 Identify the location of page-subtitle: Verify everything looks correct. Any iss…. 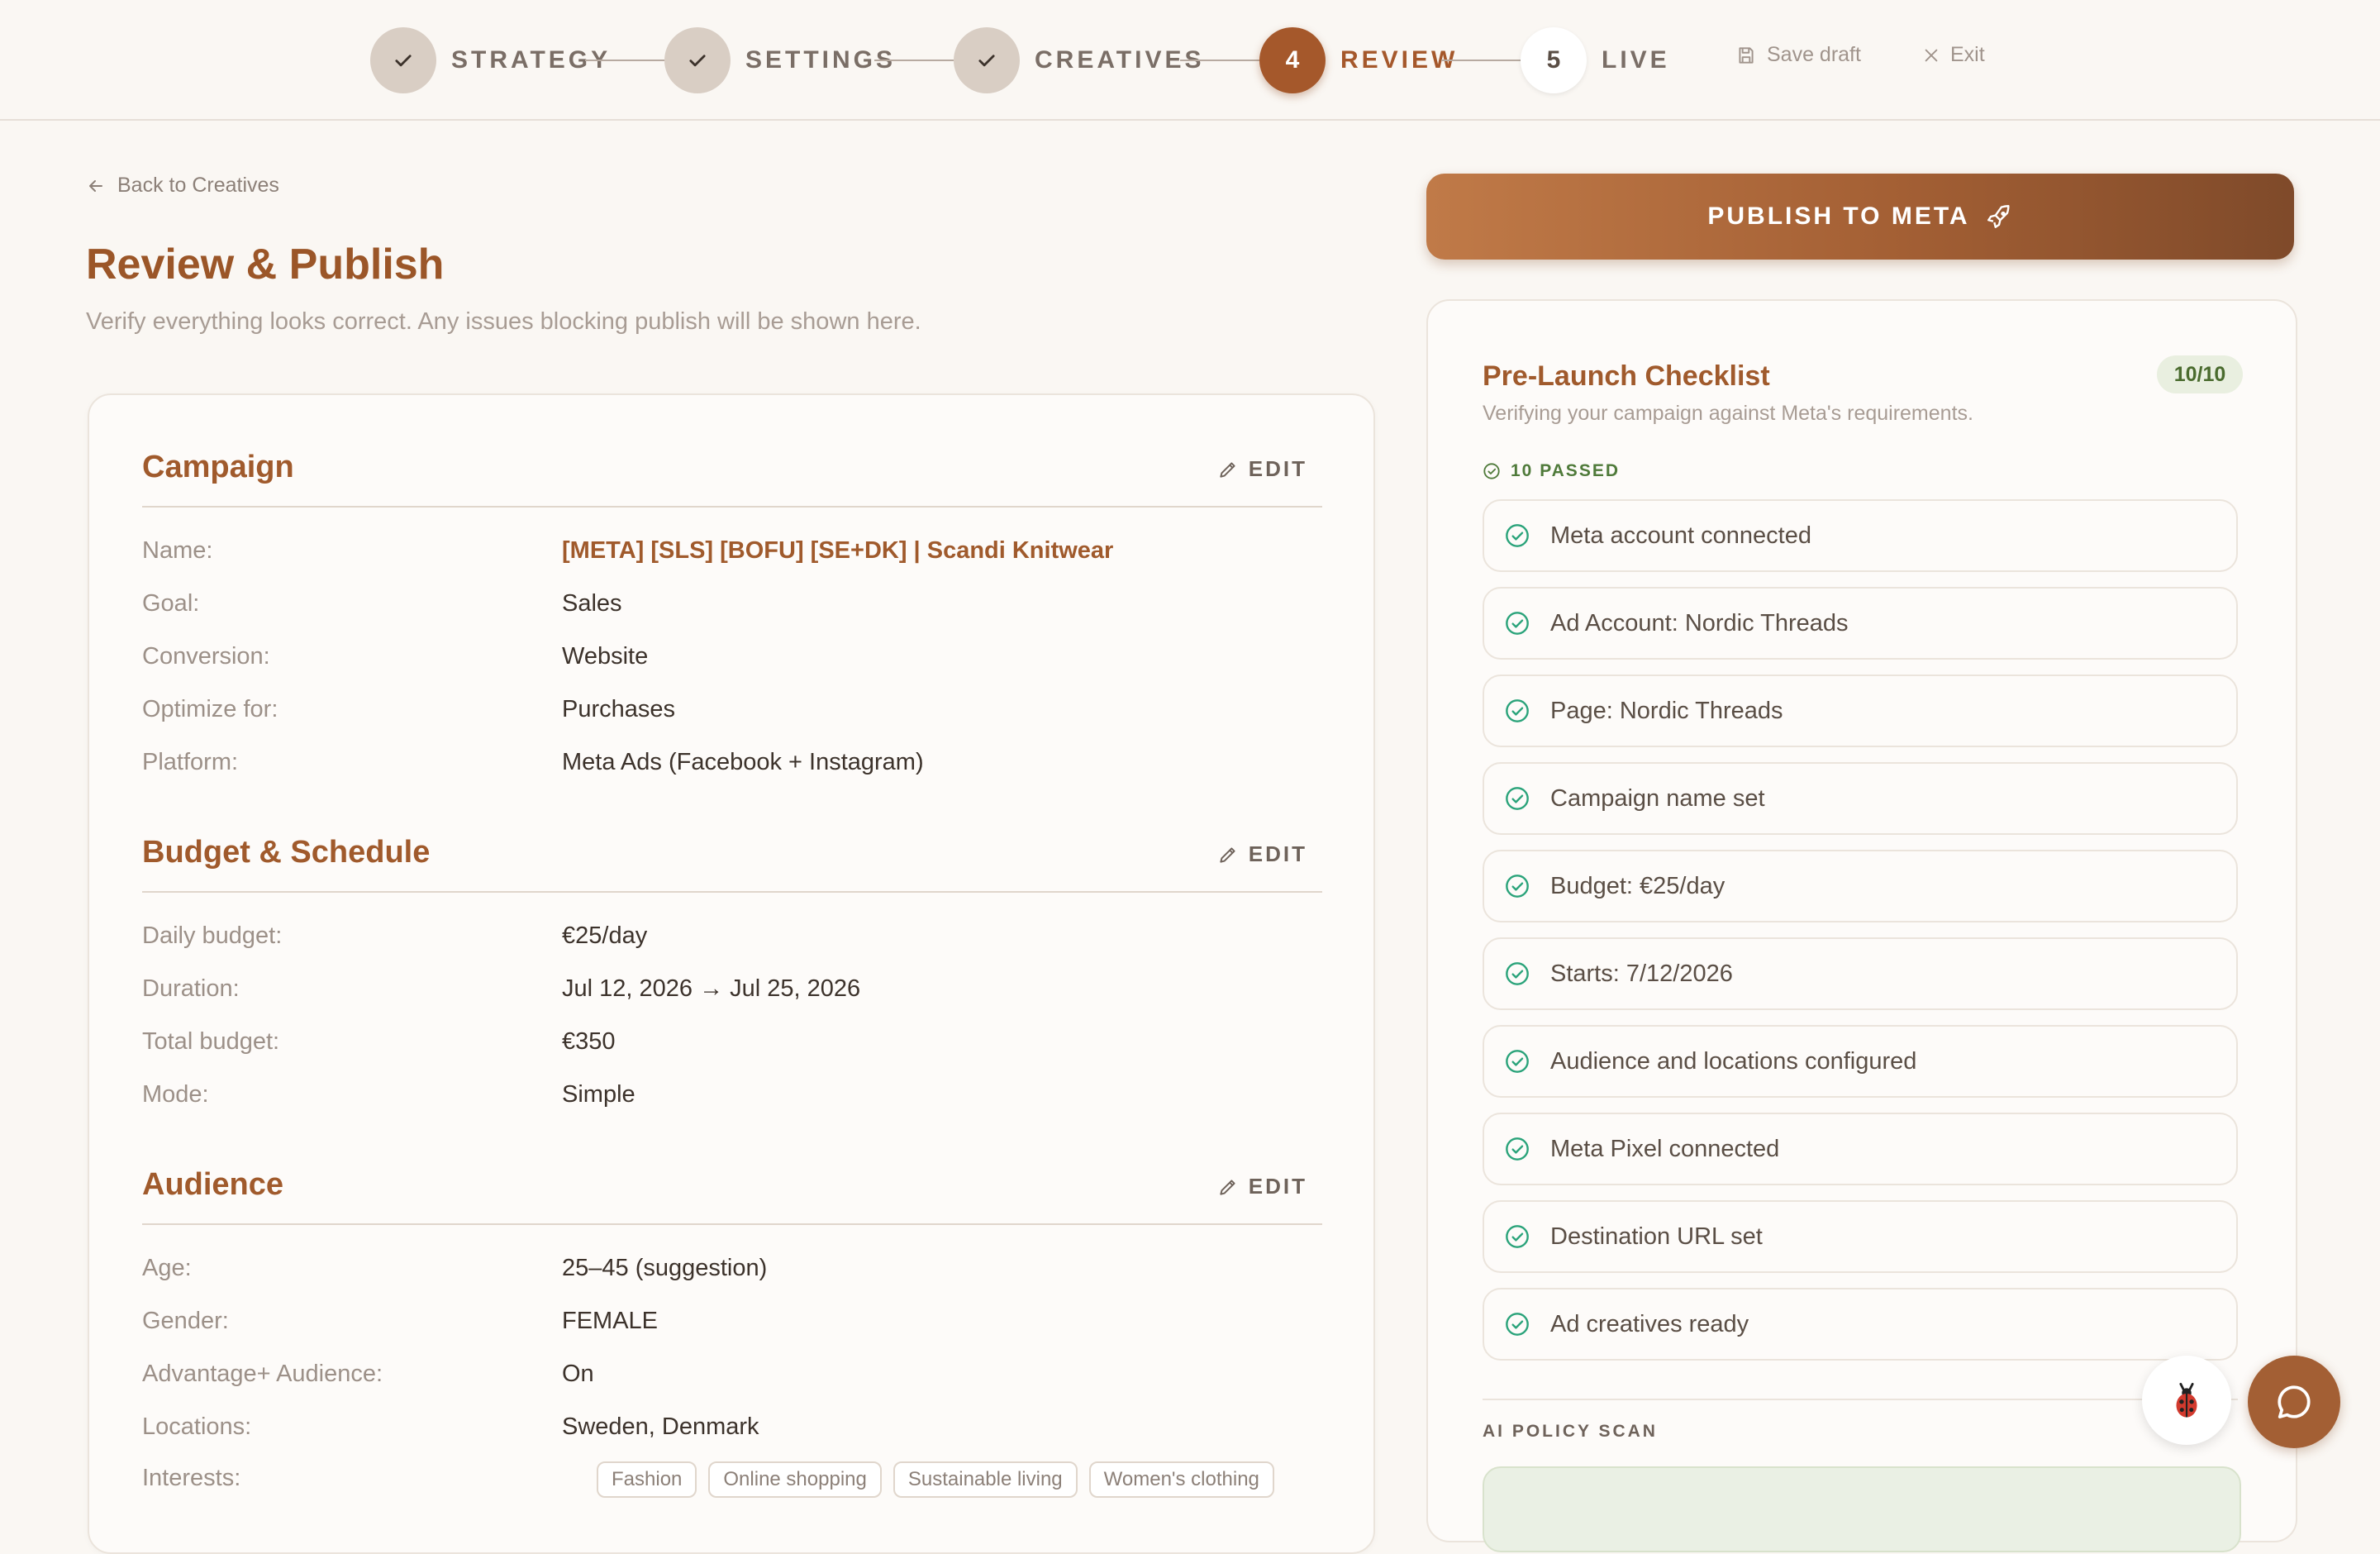
(503, 321).